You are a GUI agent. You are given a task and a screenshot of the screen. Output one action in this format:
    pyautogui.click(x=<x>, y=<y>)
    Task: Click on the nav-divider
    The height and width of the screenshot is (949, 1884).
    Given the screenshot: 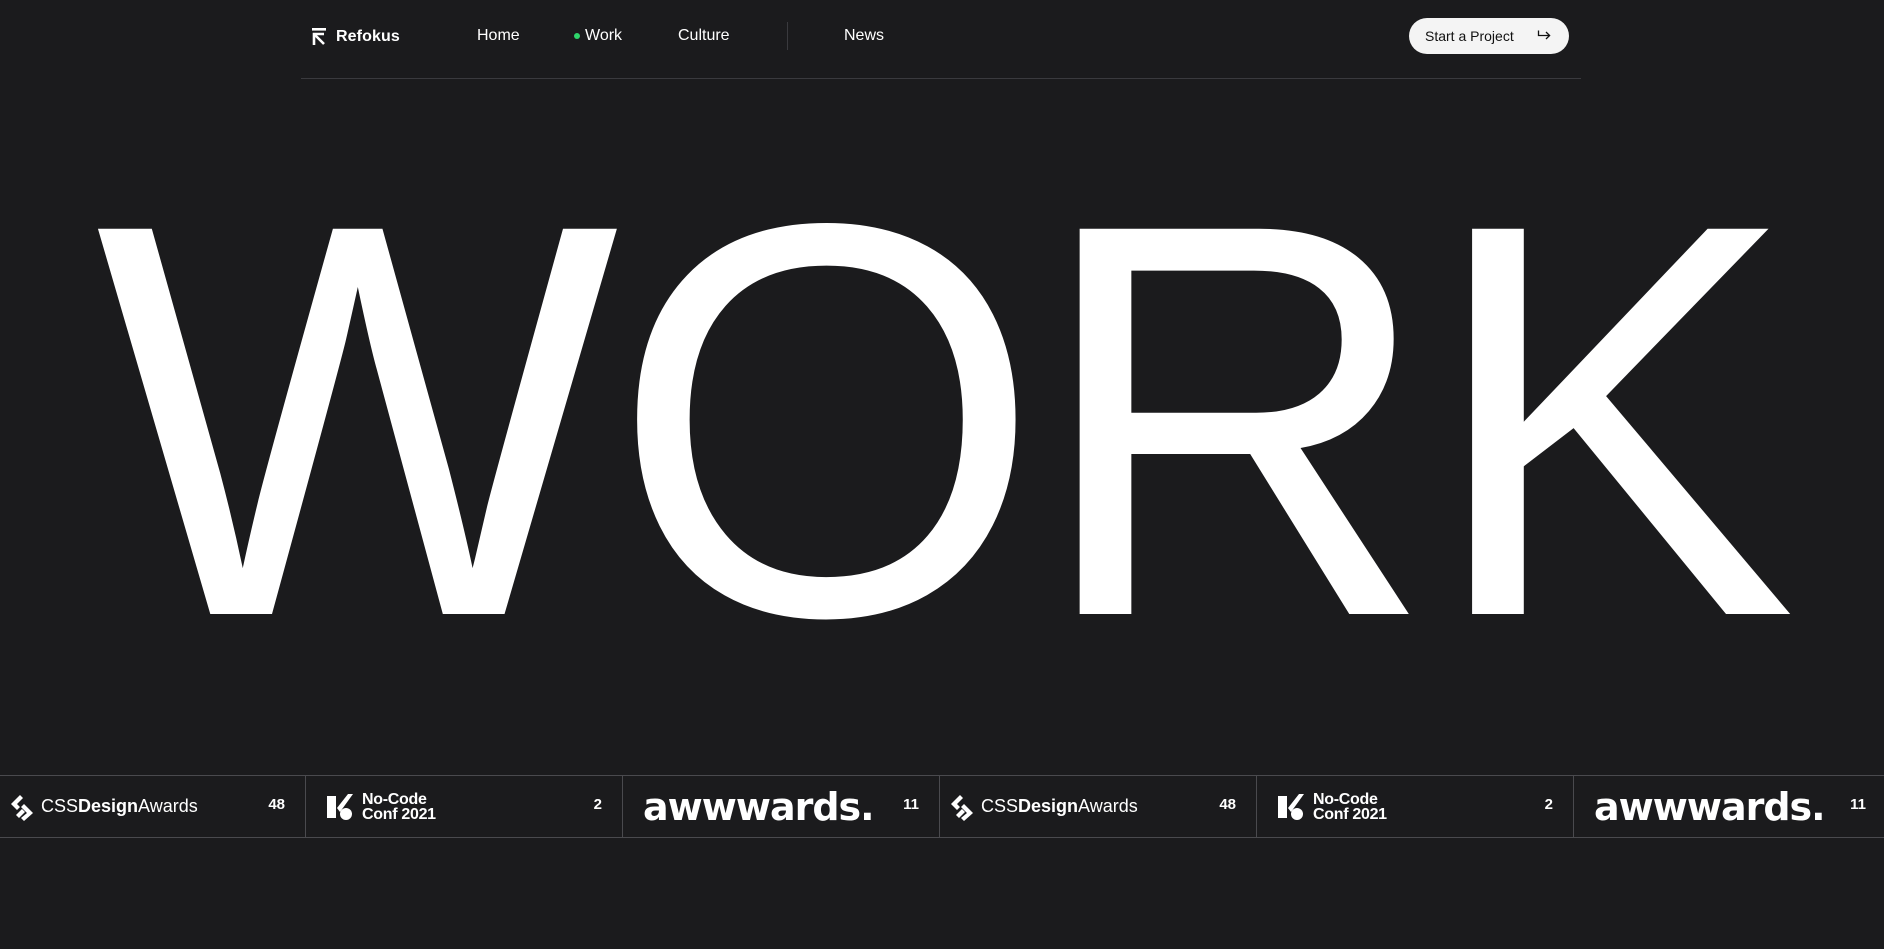 What is the action you would take?
    pyautogui.click(x=787, y=36)
    